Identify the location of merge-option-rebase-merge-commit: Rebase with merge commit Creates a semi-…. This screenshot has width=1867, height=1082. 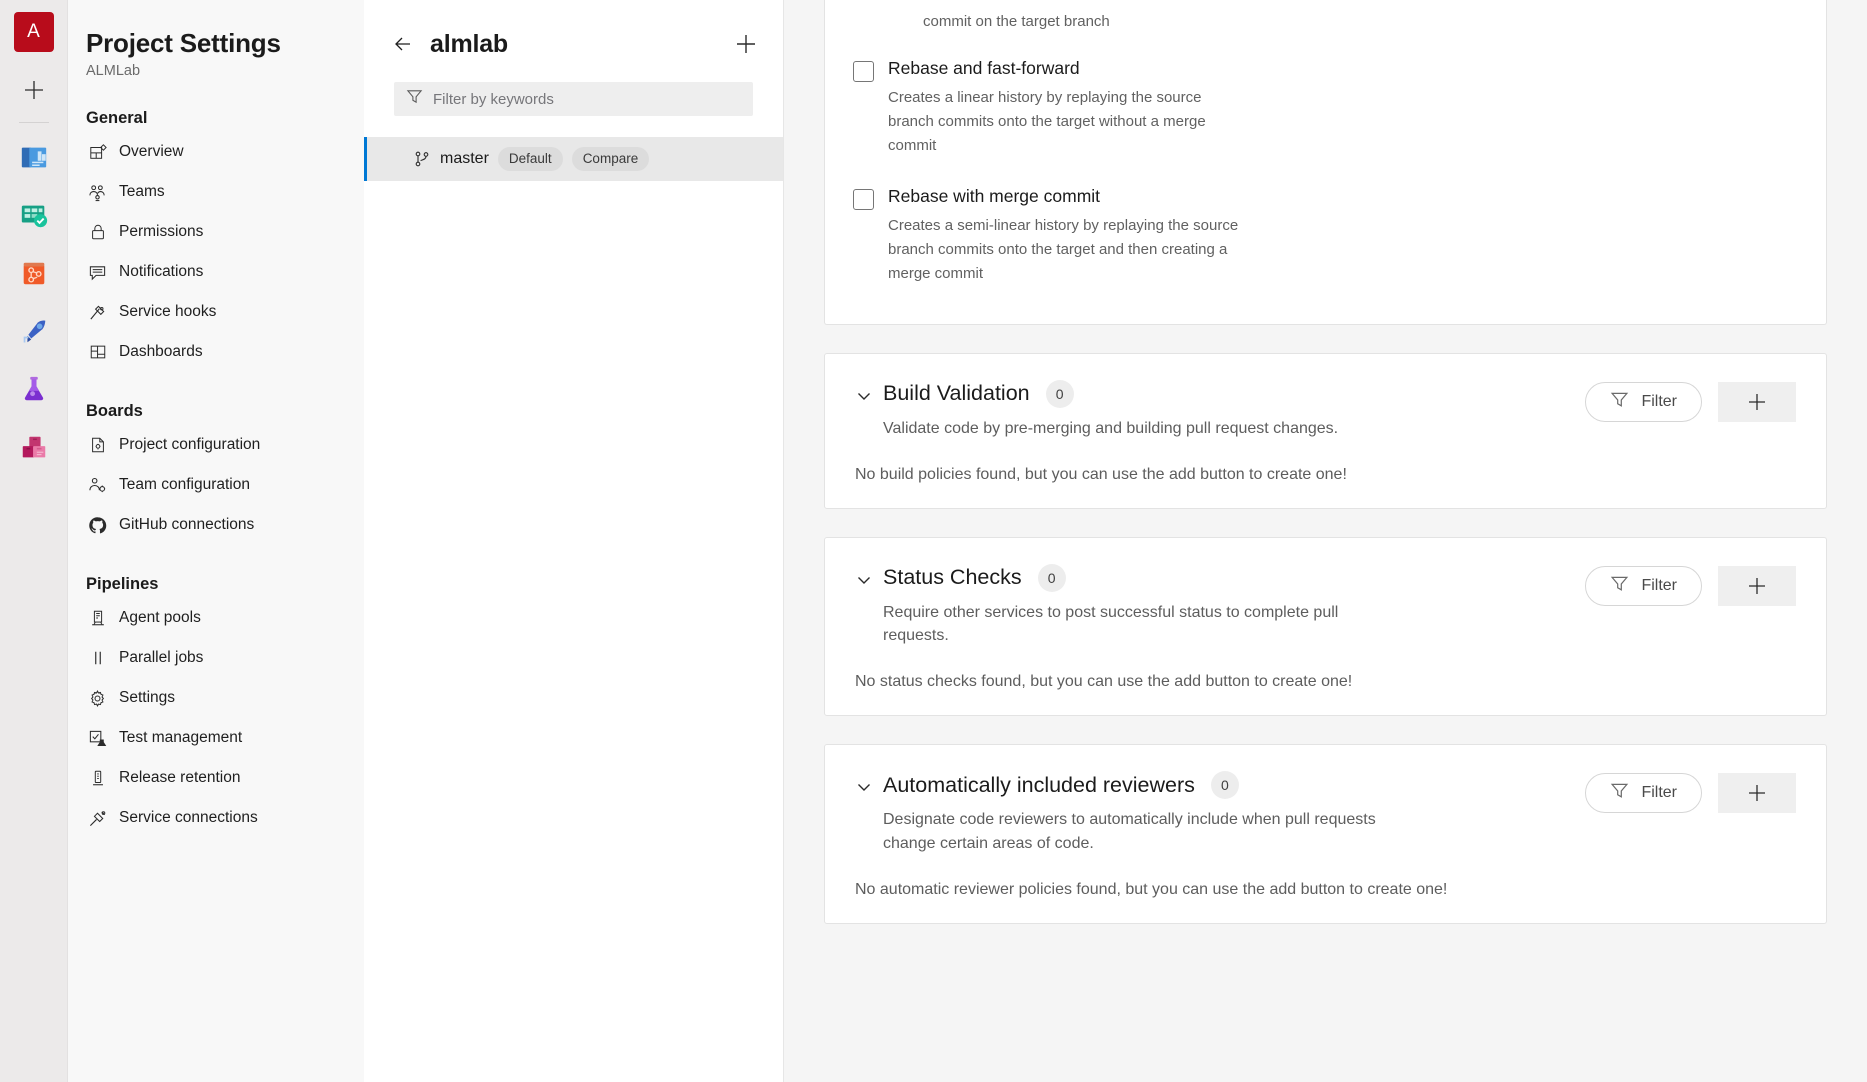
(1325, 252).